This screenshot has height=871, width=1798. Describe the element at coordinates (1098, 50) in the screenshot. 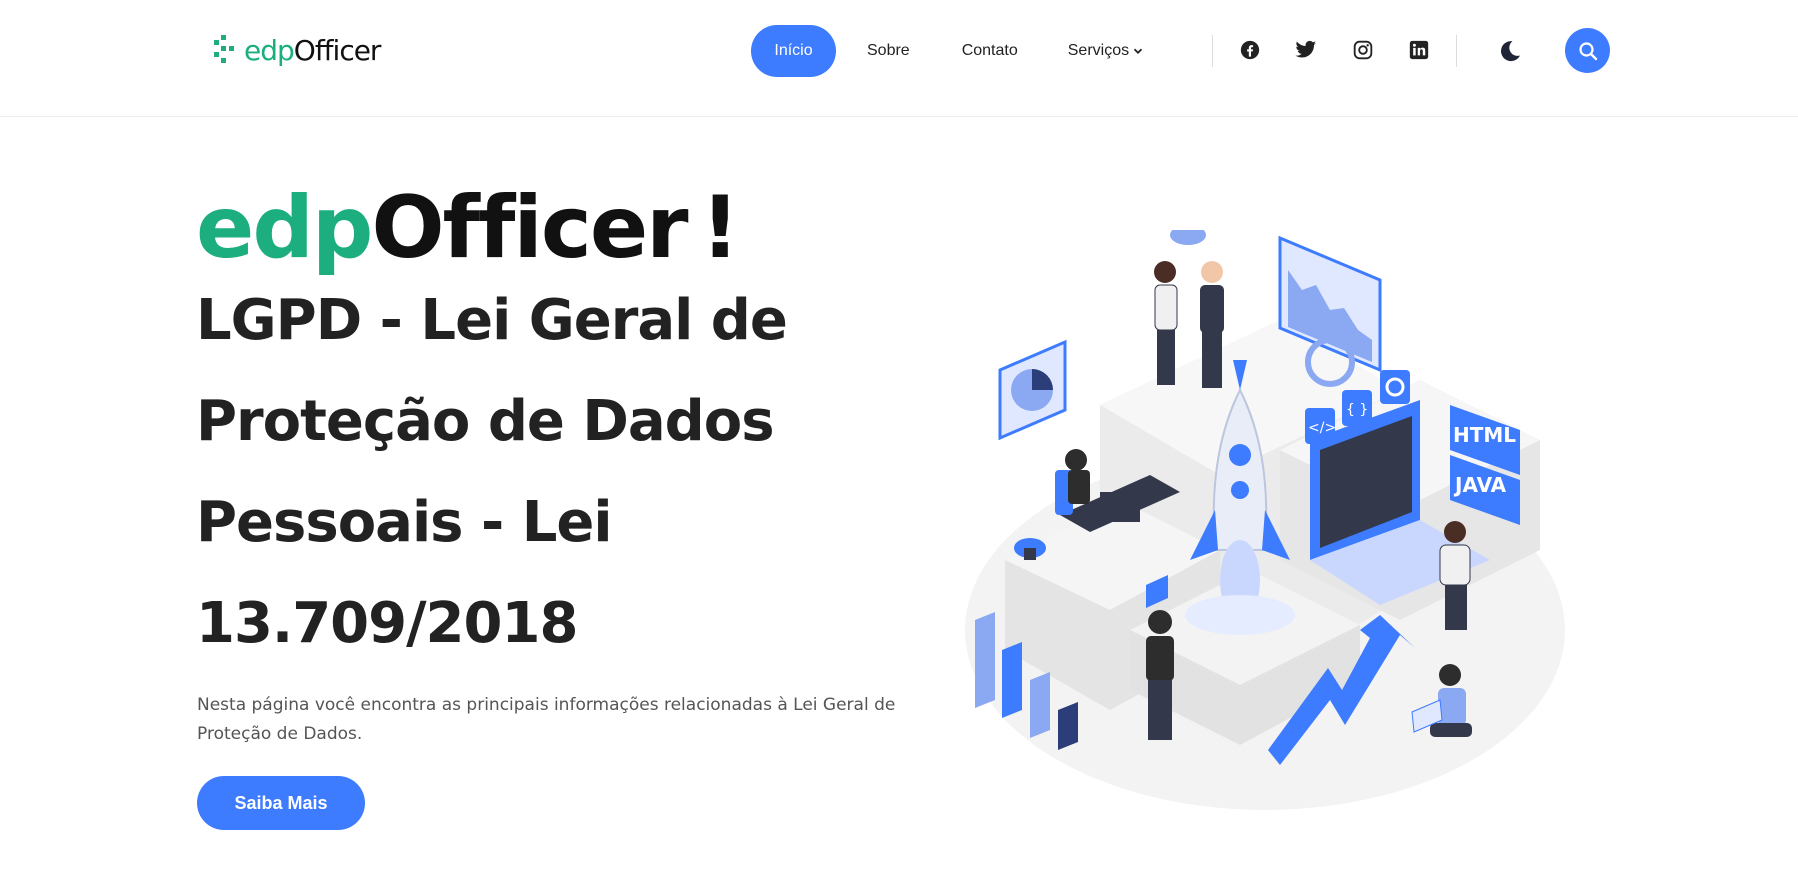

I see `nav-item-servicos-label: Serviços` at that location.